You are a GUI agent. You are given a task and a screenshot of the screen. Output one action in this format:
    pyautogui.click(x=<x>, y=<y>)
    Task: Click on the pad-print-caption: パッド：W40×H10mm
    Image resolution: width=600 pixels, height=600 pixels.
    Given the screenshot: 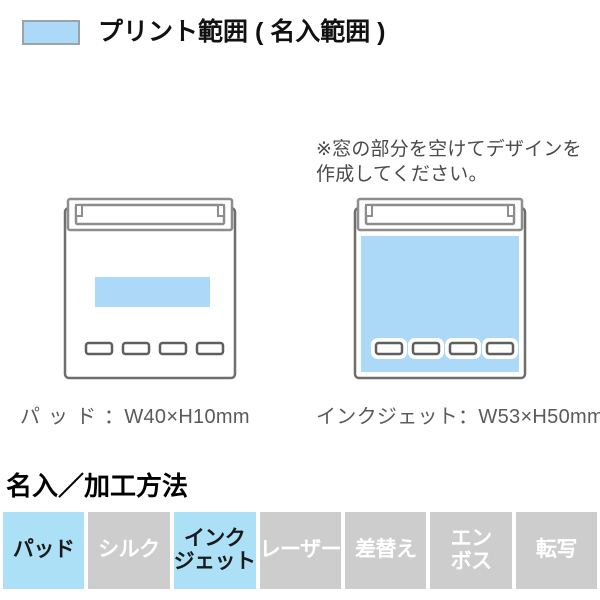 What is the action you would take?
    pyautogui.click(x=135, y=414)
    